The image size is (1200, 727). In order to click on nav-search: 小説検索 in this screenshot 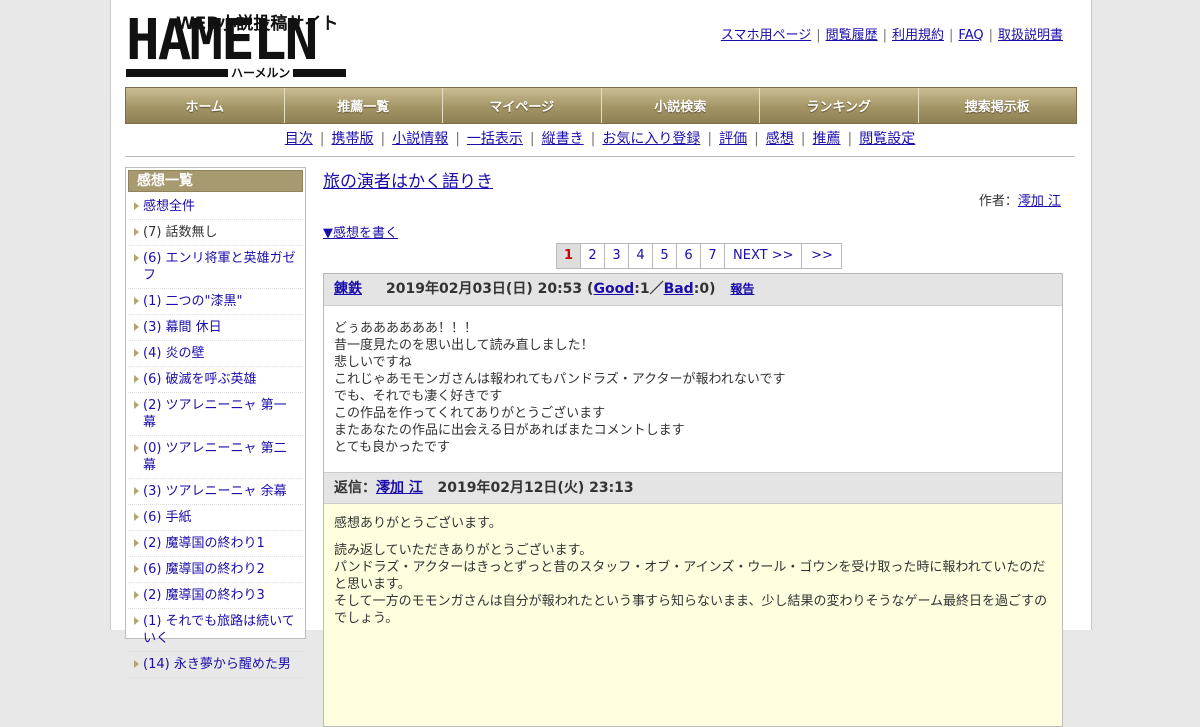, I will do `click(680, 105)`.